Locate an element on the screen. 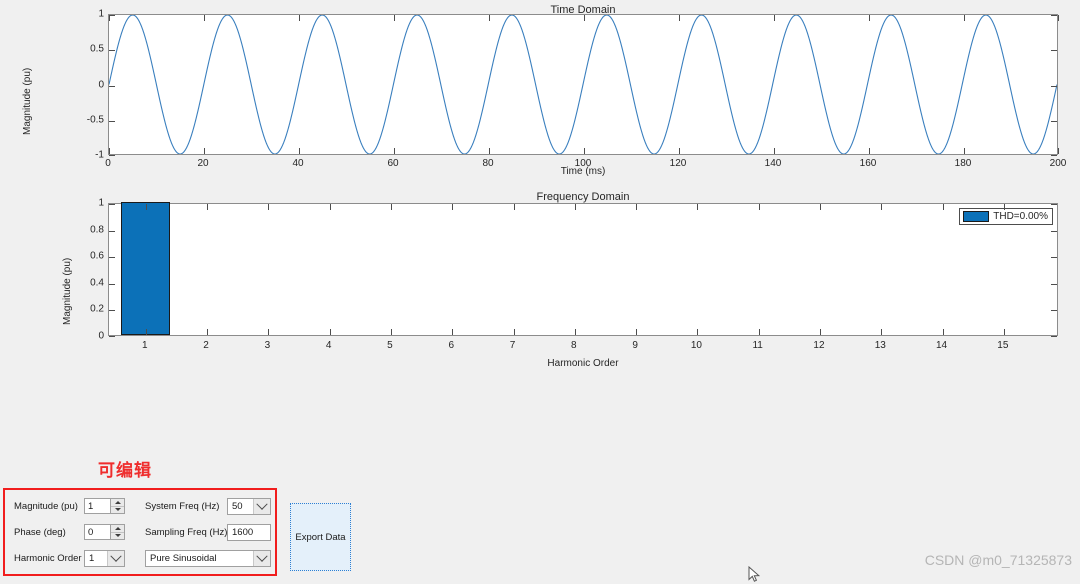 This screenshot has width=1080, height=584. thd-legend: THD=0.00% is located at coordinates (1006, 216).